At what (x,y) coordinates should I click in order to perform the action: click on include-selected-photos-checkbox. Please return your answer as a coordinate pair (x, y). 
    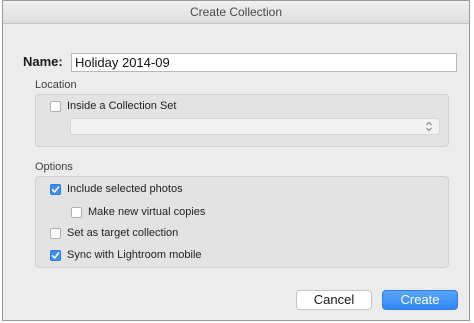
    Looking at the image, I should click on (55, 189).